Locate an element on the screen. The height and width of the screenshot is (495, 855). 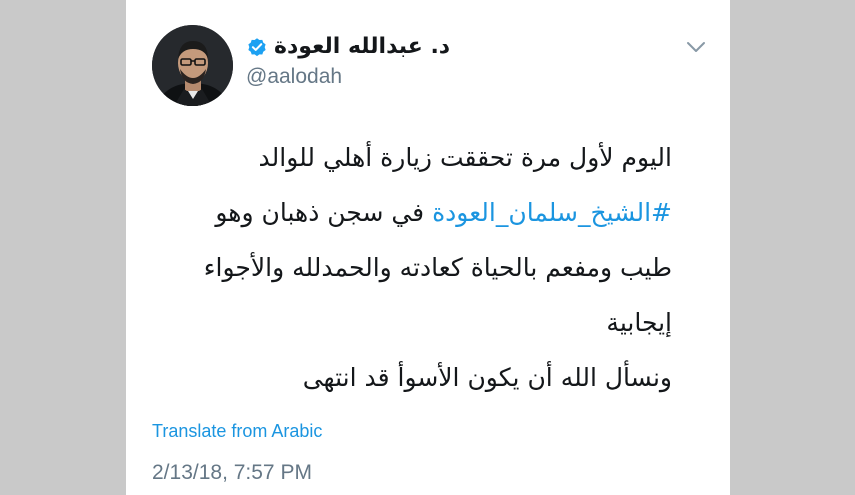
tweet-line: #الشيخ_سلمان_العودة في سجن ذهبان وهو is located at coordinates (437, 212).